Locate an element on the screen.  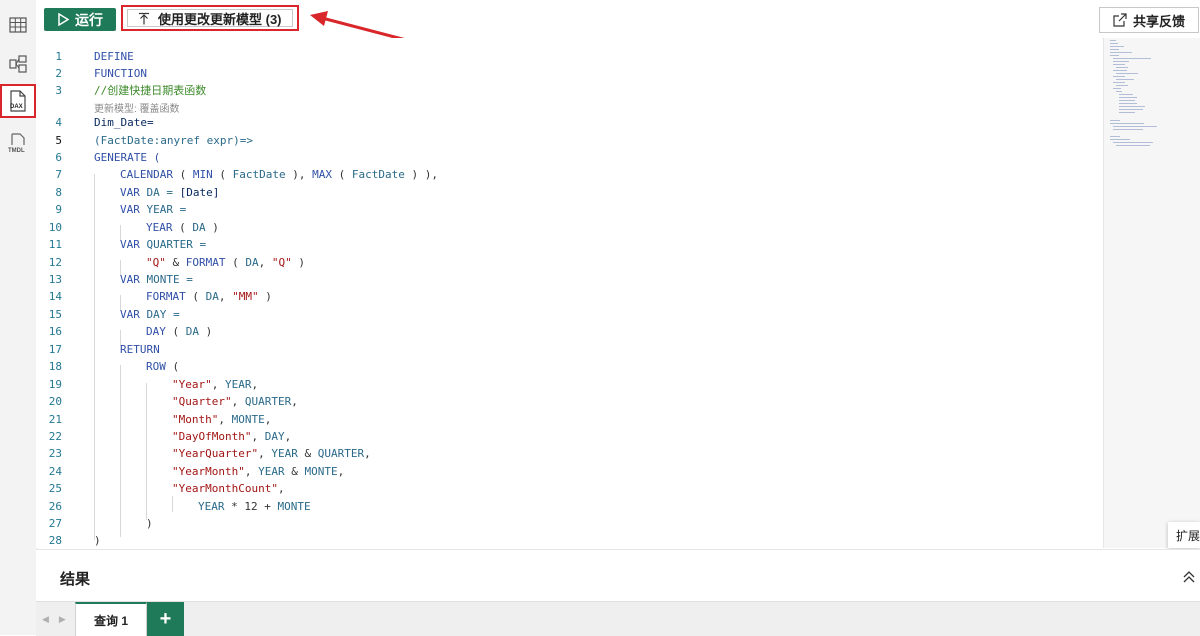
code-lens-update-model: 更新模型: 覆盖函数 is located at coordinates (137, 107).